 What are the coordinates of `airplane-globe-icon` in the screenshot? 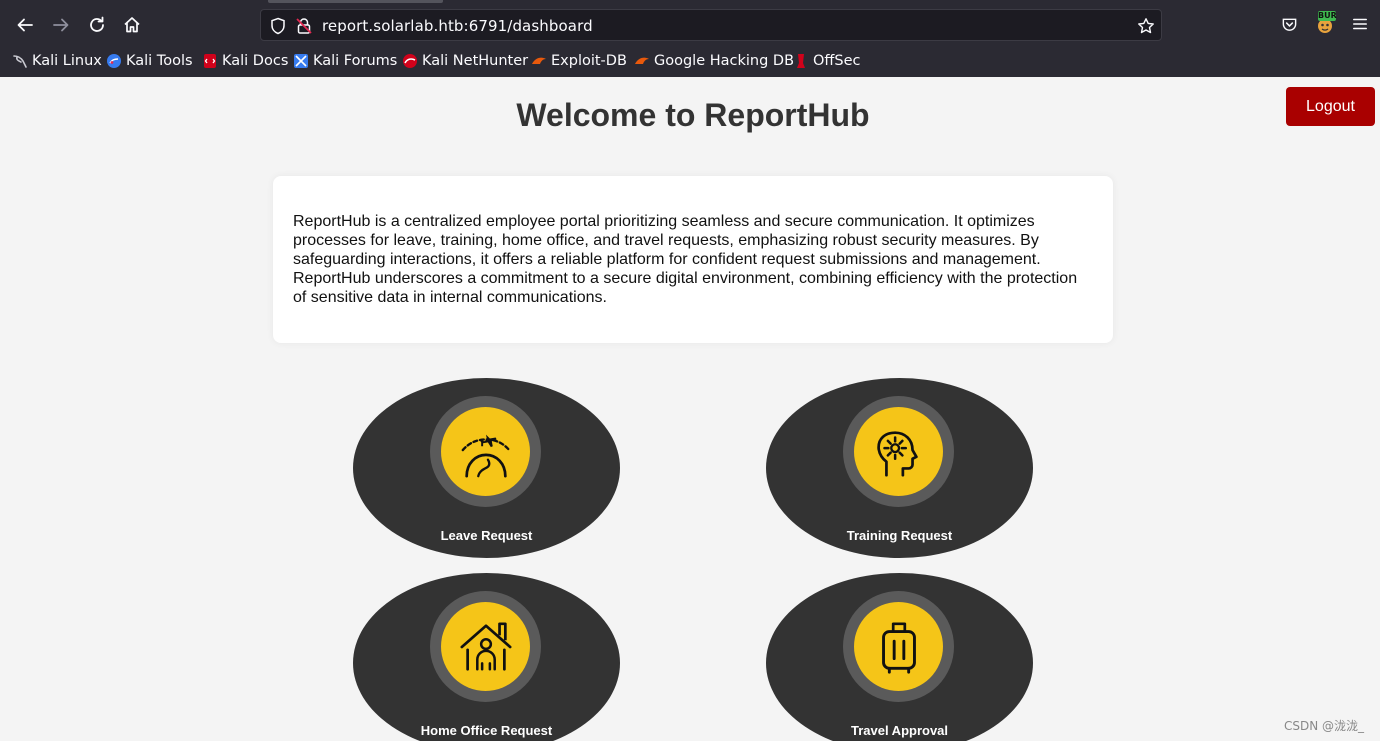 It's located at (485, 456).